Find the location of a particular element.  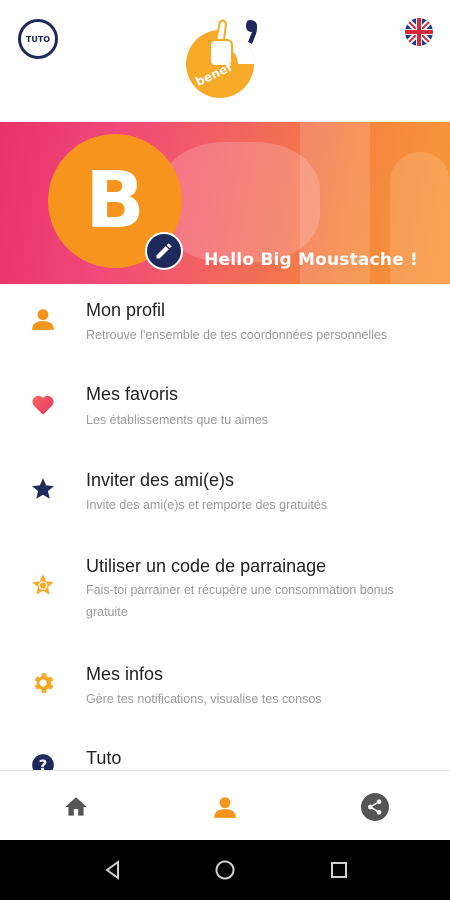

tuto-label: TUTO is located at coordinates (38, 39).